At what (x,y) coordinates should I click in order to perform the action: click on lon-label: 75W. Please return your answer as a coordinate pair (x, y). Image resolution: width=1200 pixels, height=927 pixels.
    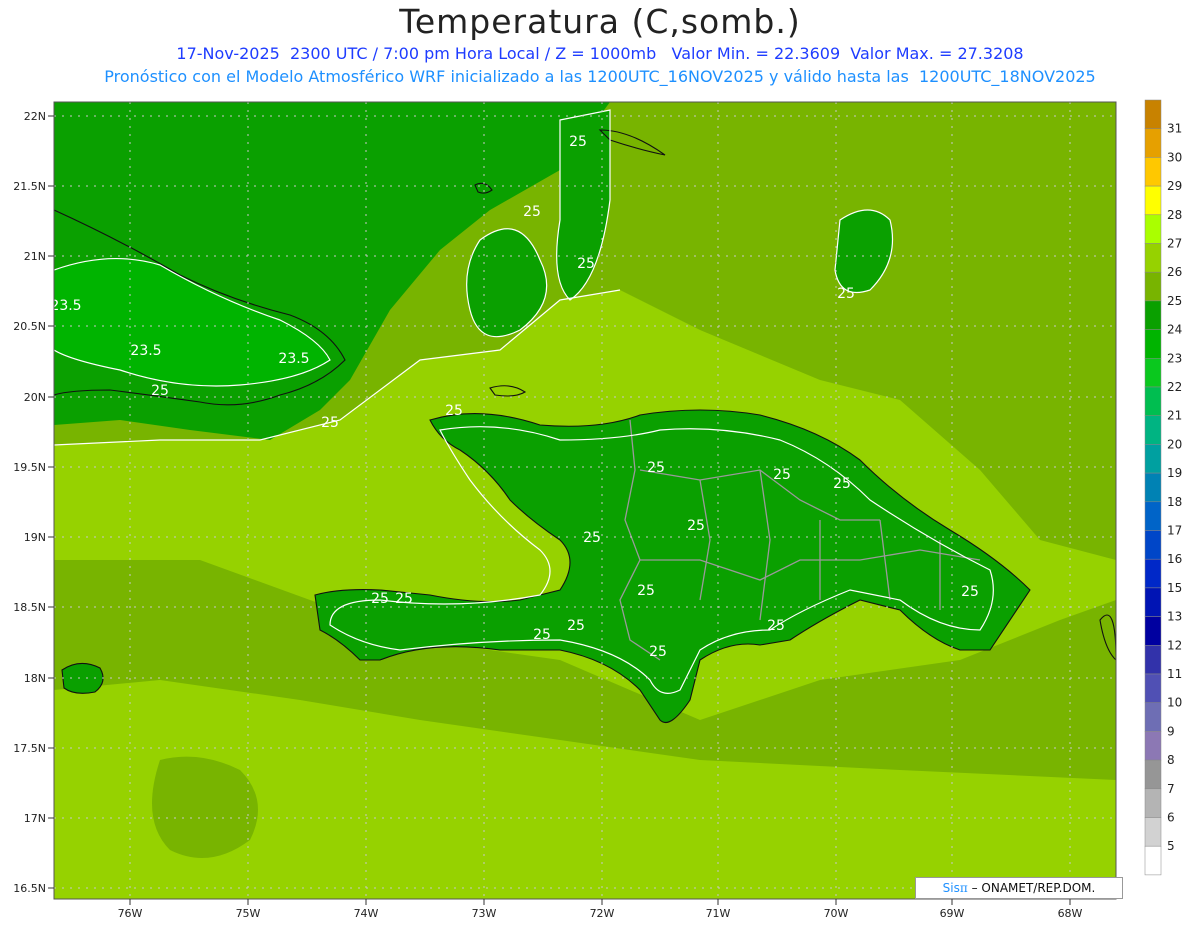
    Looking at the image, I should click on (248, 913).